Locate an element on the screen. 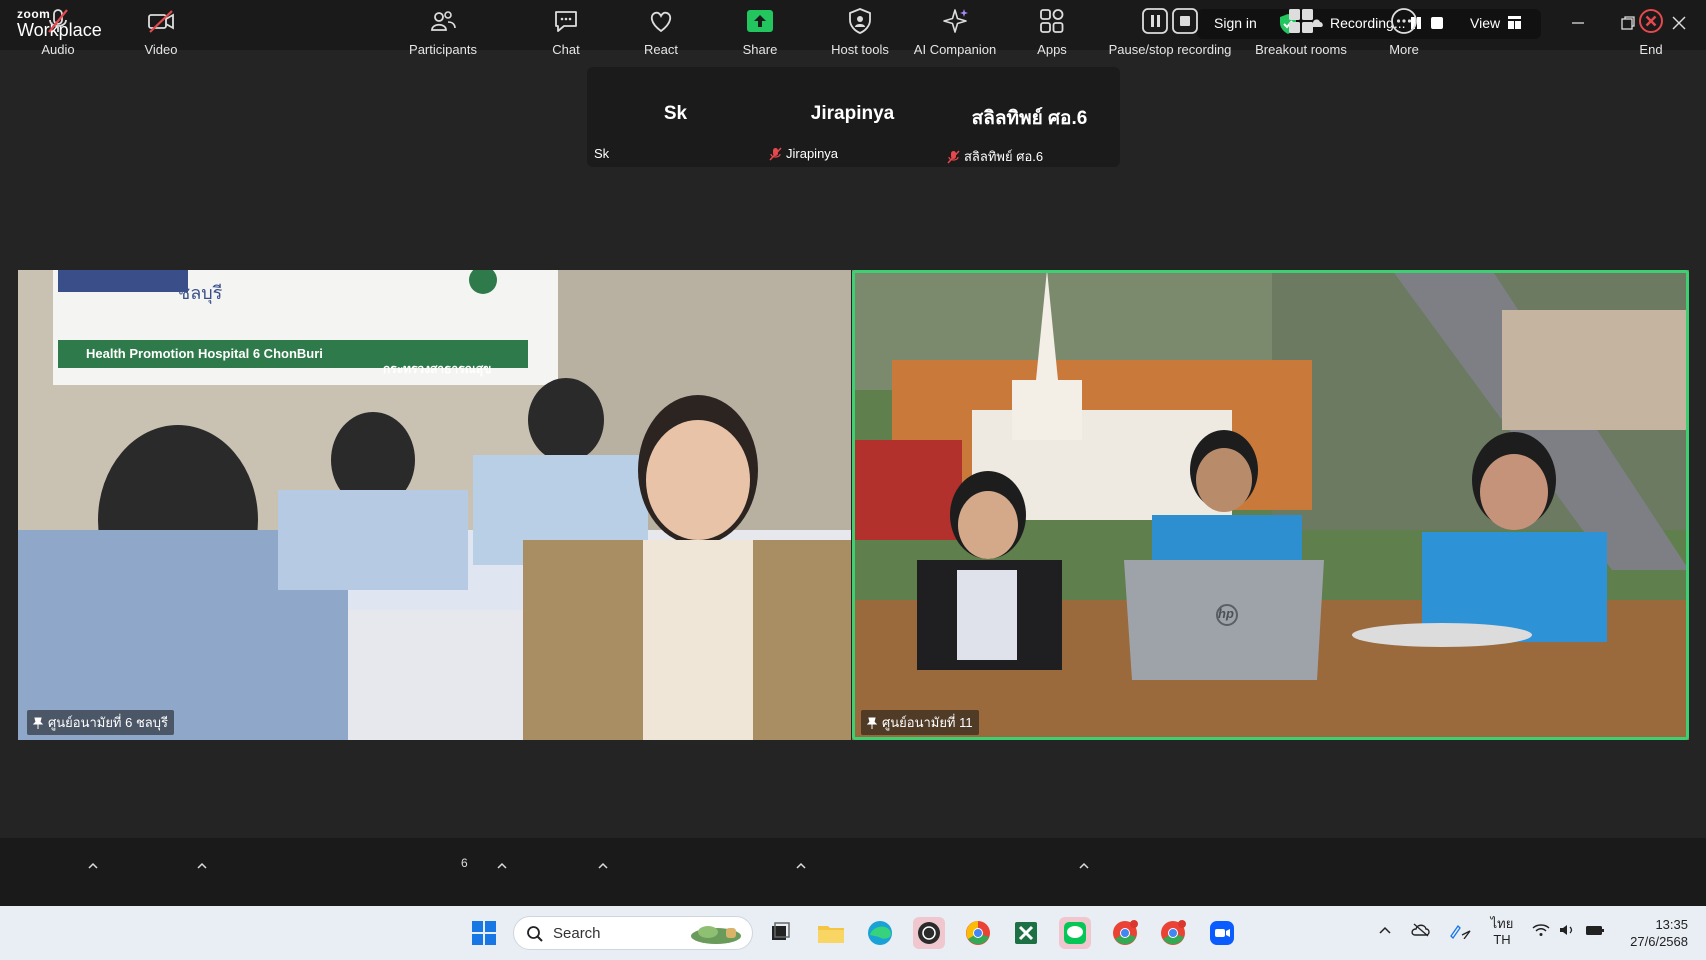  react-label: React is located at coordinates (661, 49).